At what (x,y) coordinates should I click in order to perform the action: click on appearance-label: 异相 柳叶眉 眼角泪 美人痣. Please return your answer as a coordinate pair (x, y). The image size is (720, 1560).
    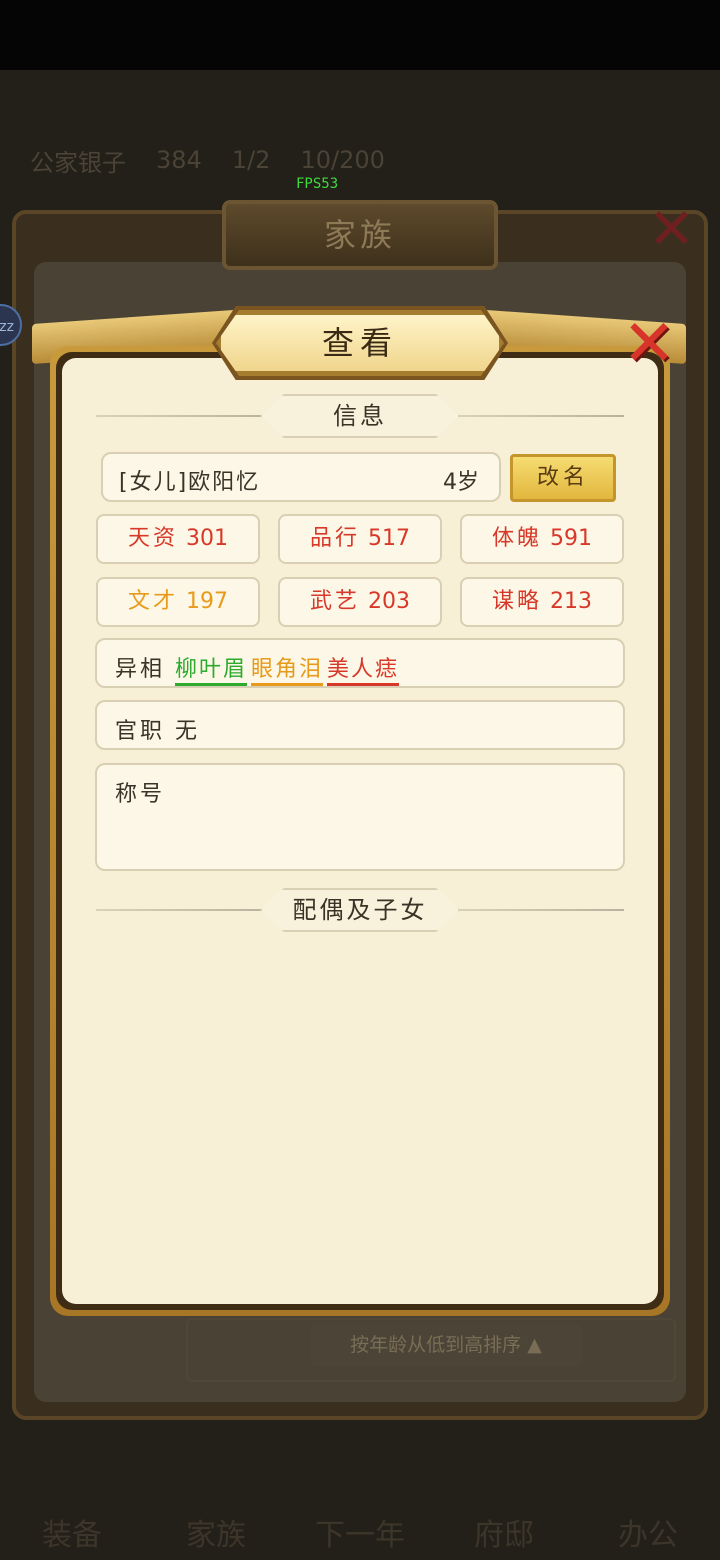
    Looking at the image, I should click on (259, 668).